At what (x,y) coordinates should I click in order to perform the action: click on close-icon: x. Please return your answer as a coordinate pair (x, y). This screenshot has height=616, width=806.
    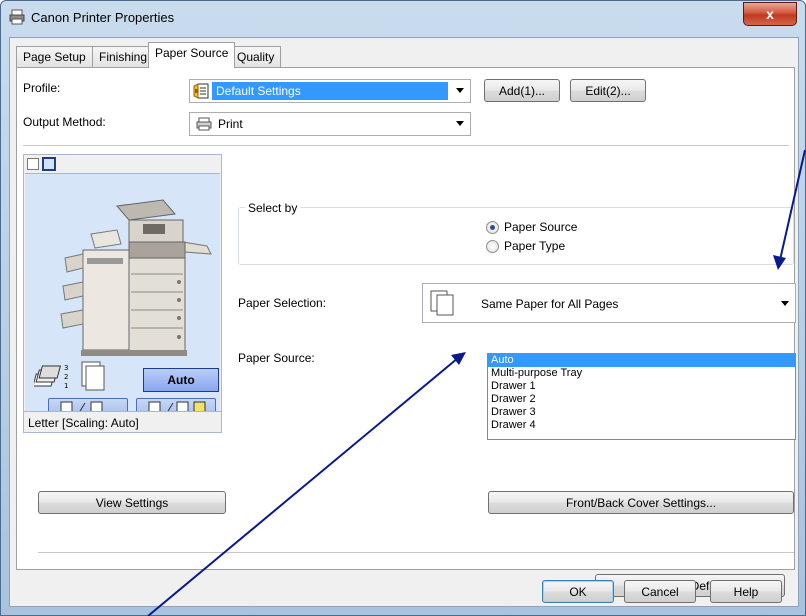
    Looking at the image, I should click on (770, 14).